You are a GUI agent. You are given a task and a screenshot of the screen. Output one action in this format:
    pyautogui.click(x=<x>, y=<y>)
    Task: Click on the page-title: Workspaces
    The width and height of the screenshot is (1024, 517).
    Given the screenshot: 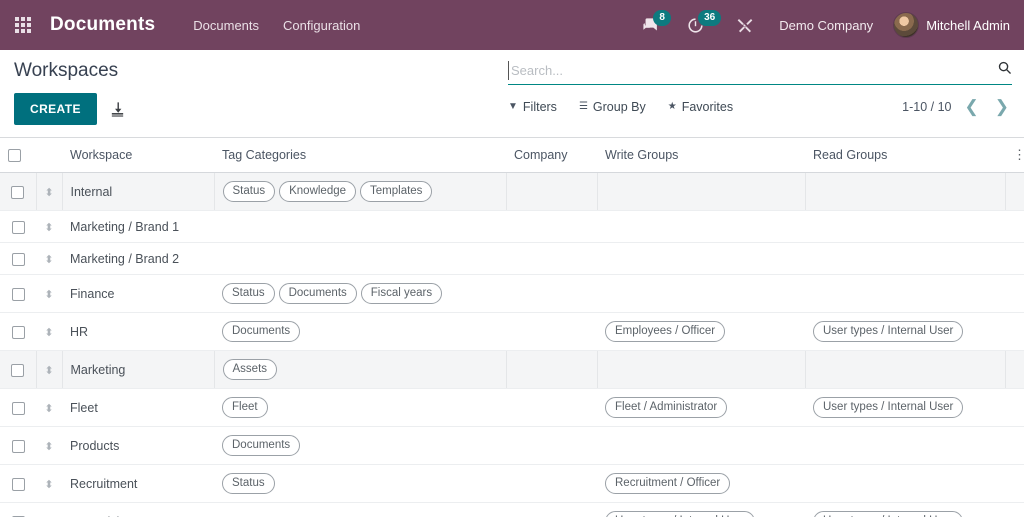 What is the action you would take?
    pyautogui.click(x=66, y=70)
    